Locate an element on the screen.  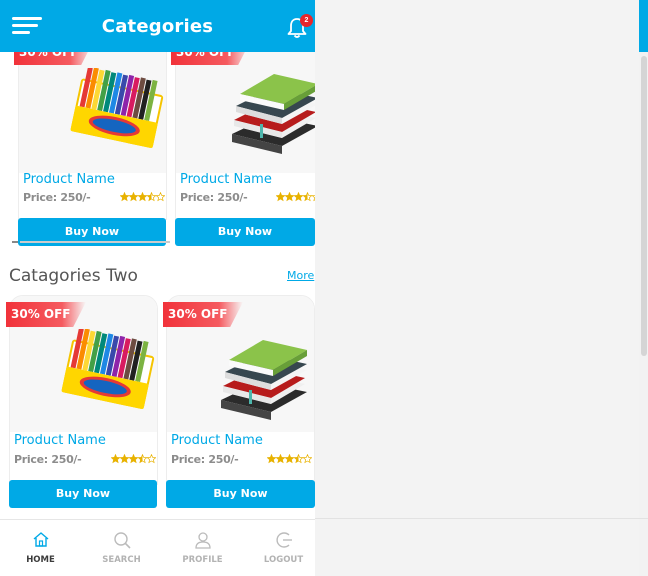
nav-search: SEARCH is located at coordinates (121, 548).